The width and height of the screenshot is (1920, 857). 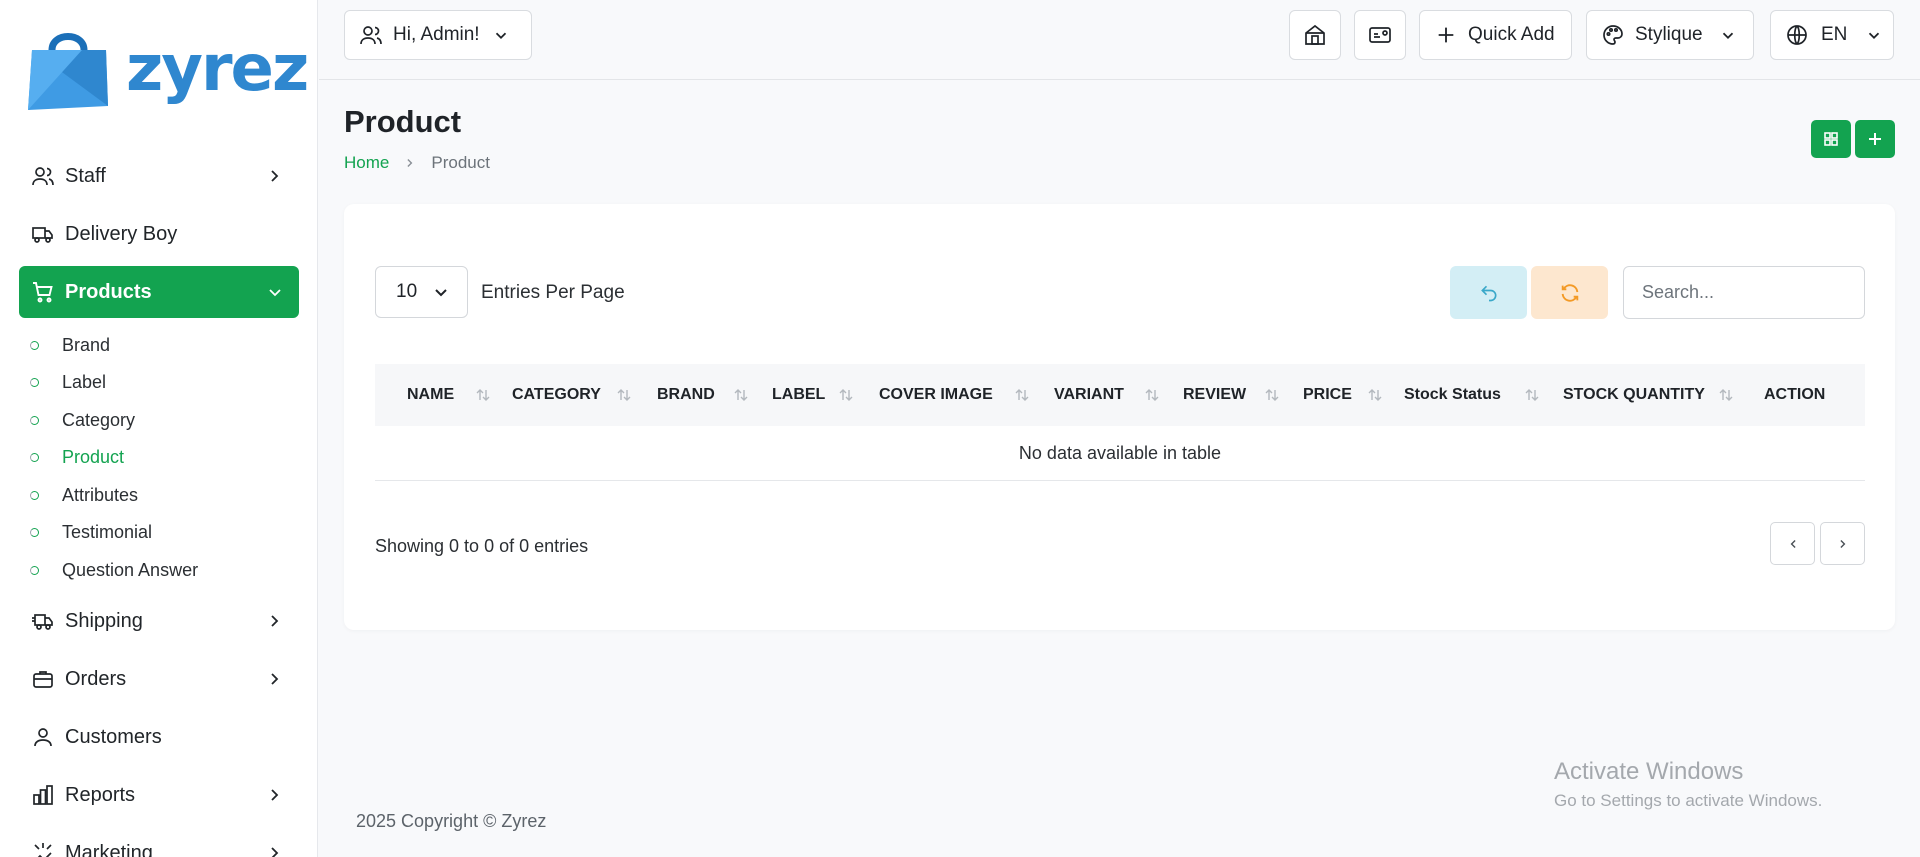 What do you see at coordinates (1792, 543) in the screenshot?
I see `previous-page-button` at bounding box center [1792, 543].